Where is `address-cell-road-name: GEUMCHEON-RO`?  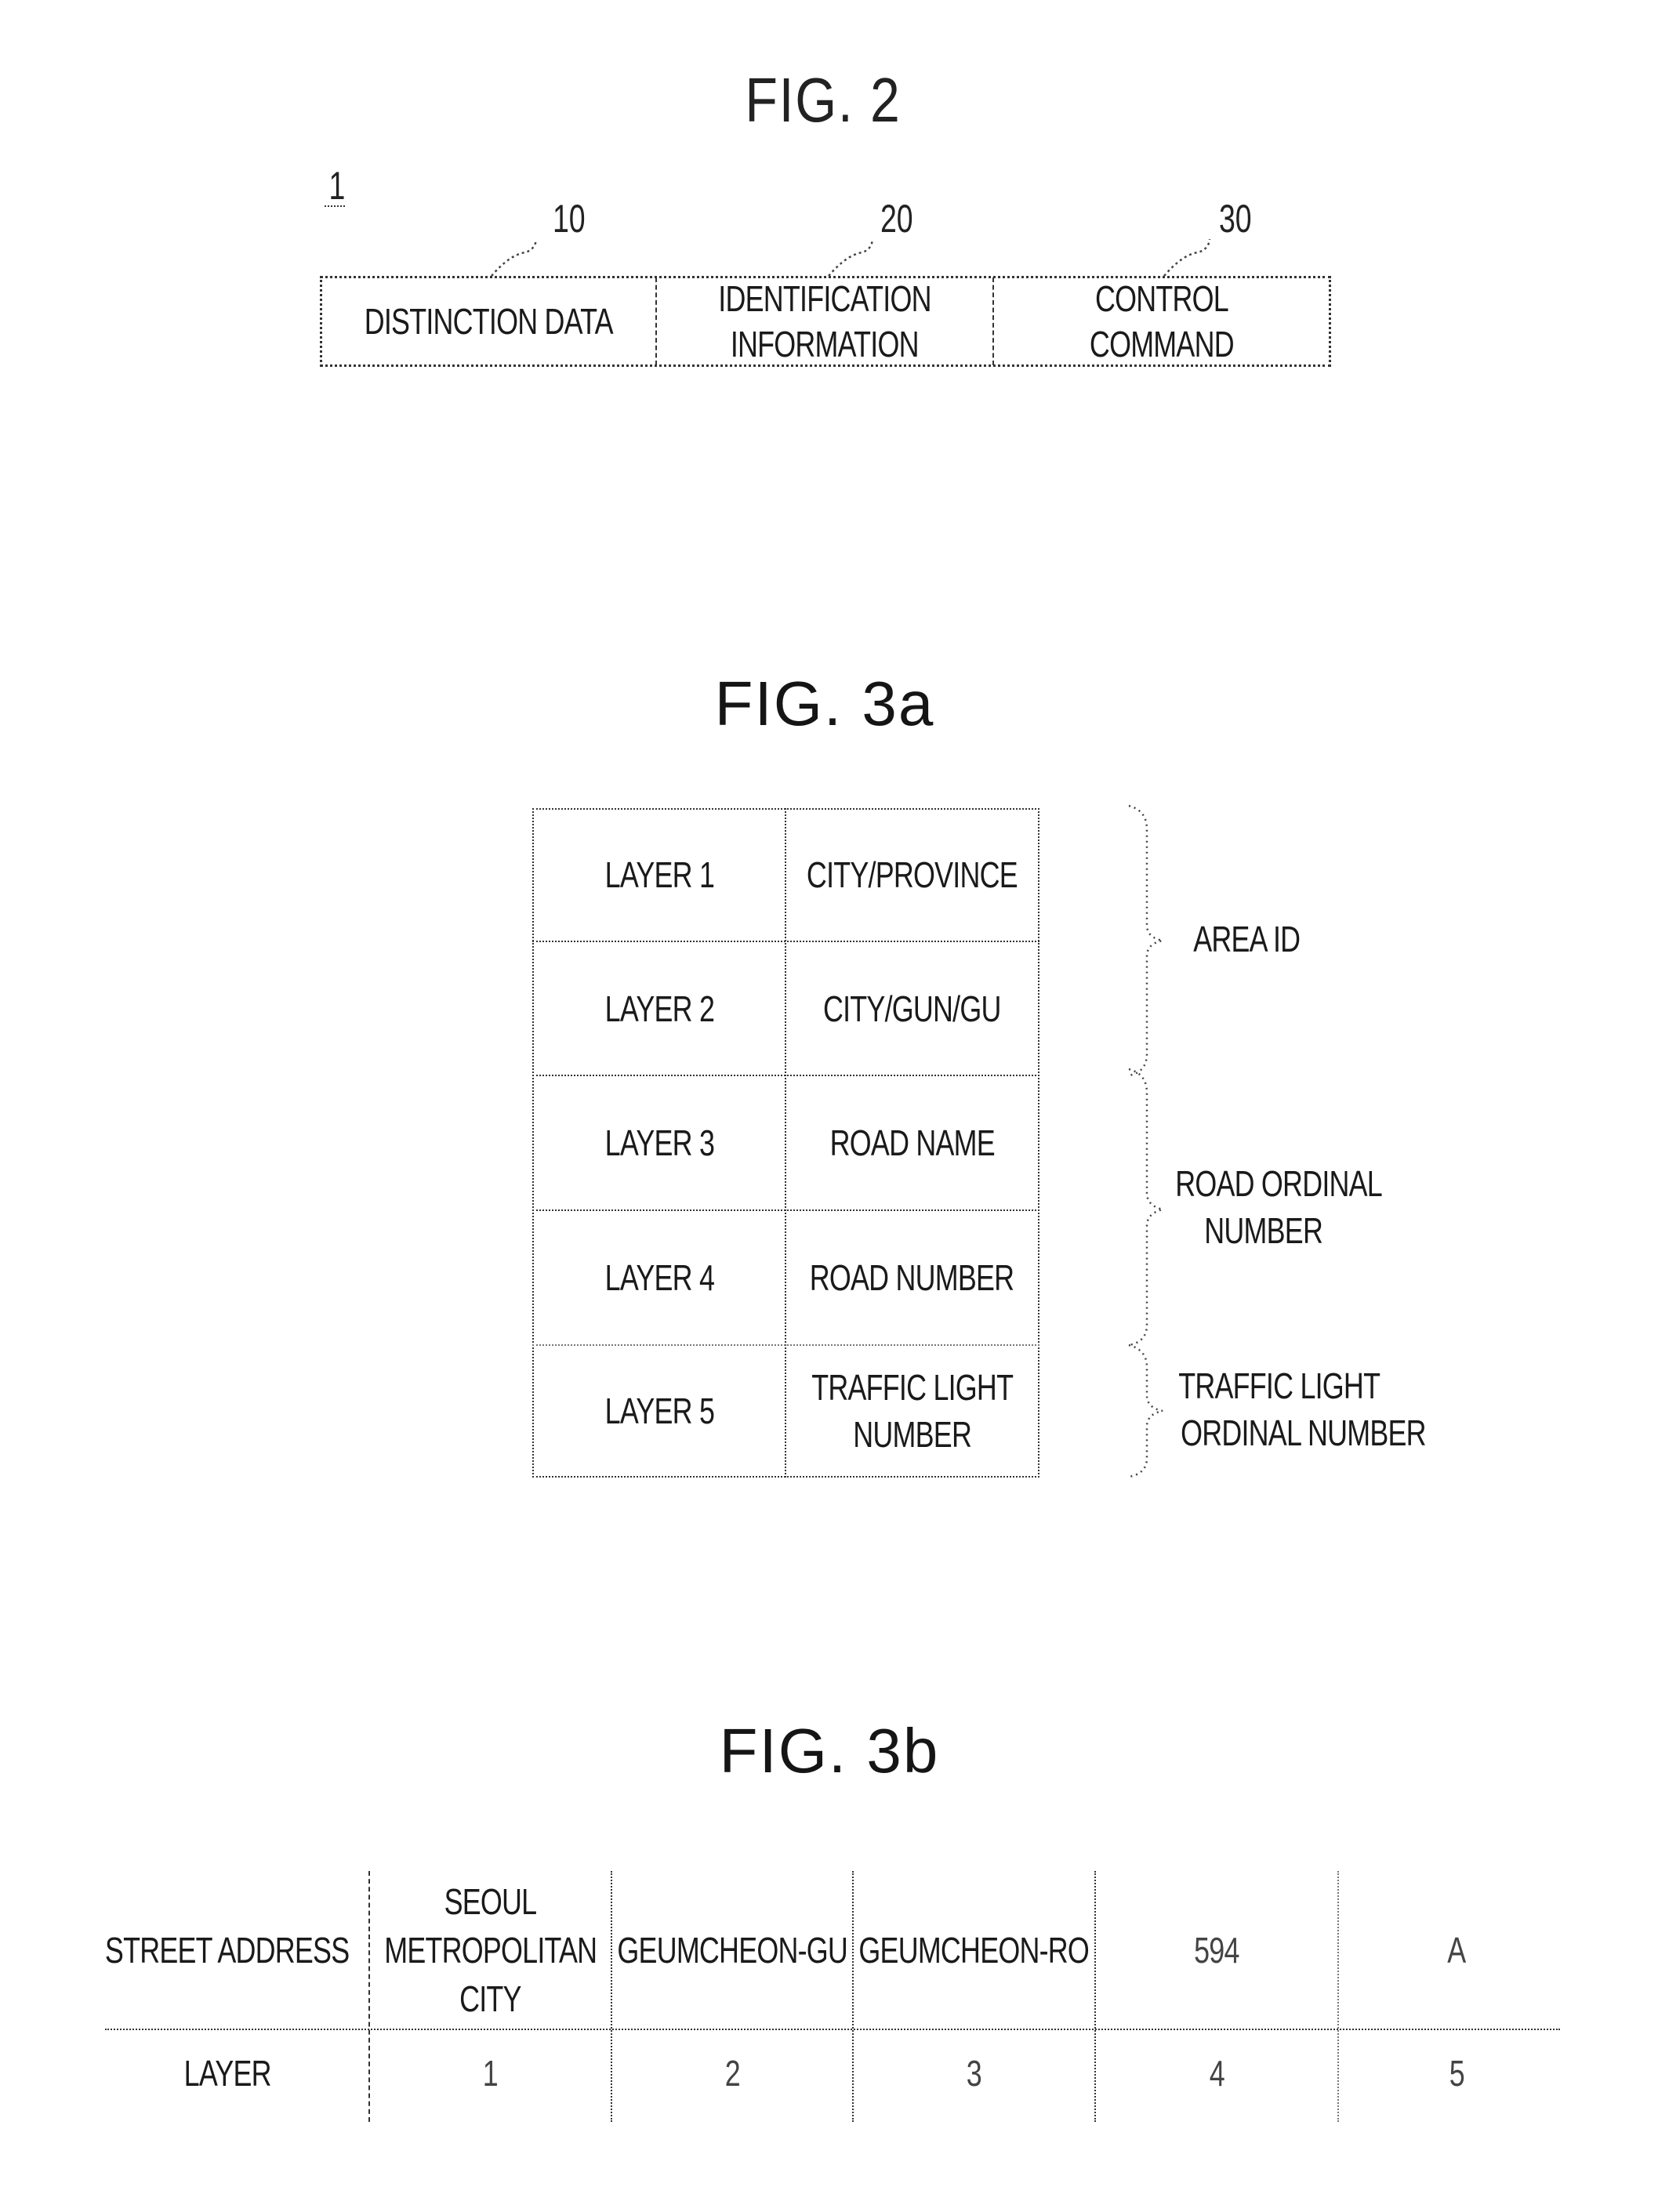 address-cell-road-name: GEUMCHEON-RO is located at coordinates (974, 1950).